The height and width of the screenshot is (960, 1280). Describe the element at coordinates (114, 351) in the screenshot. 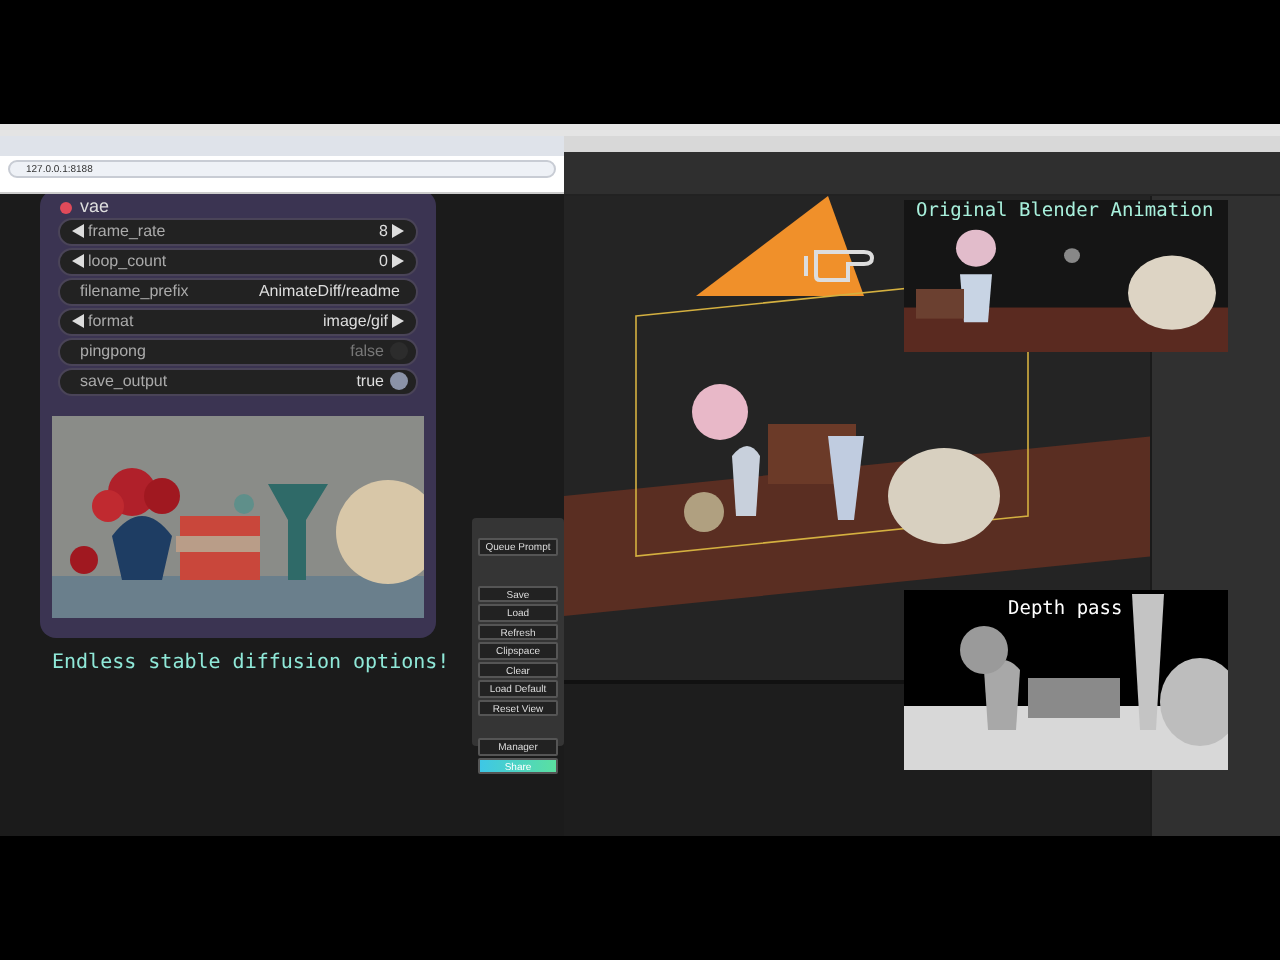

I see `widget-label: pingpong` at that location.